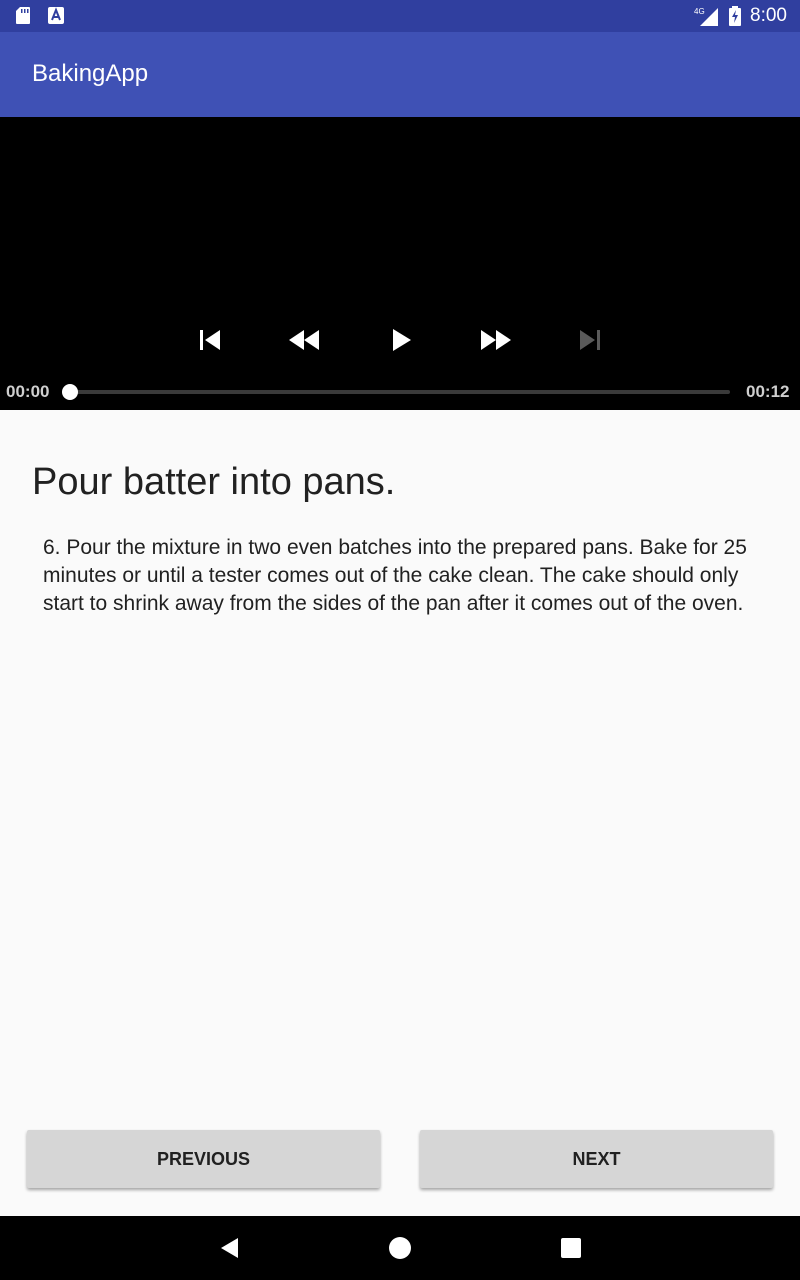 Image resolution: width=800 pixels, height=1280 pixels. I want to click on rewind-icon, so click(304, 340).